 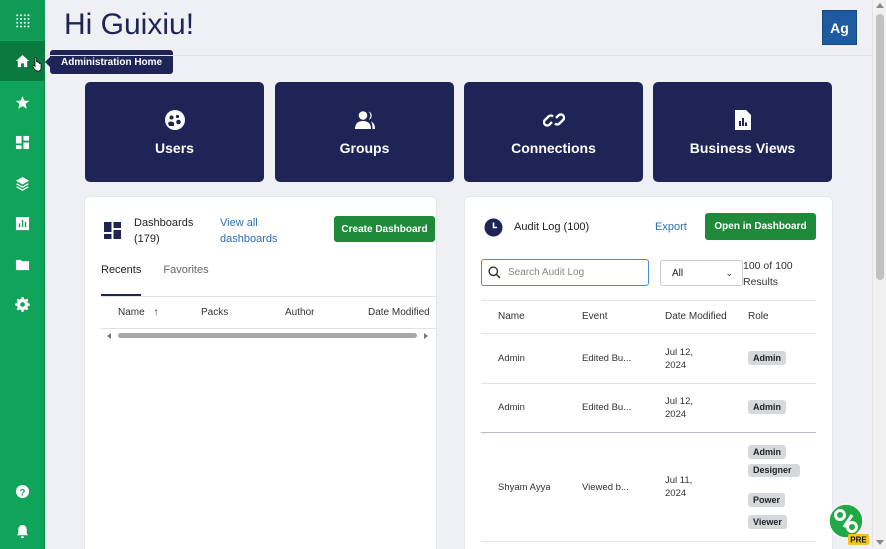 What do you see at coordinates (174, 147) in the screenshot?
I see `users-tile-label: Users` at bounding box center [174, 147].